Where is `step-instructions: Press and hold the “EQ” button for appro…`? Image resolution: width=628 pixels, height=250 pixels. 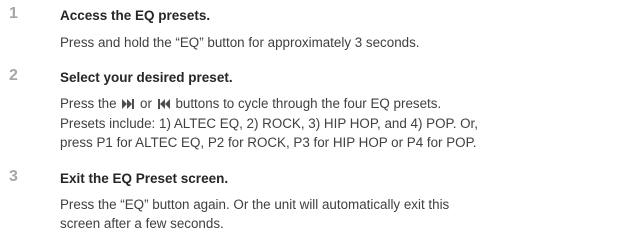
step-instructions: Press and hold the “EQ” button for appro… is located at coordinates (342, 42).